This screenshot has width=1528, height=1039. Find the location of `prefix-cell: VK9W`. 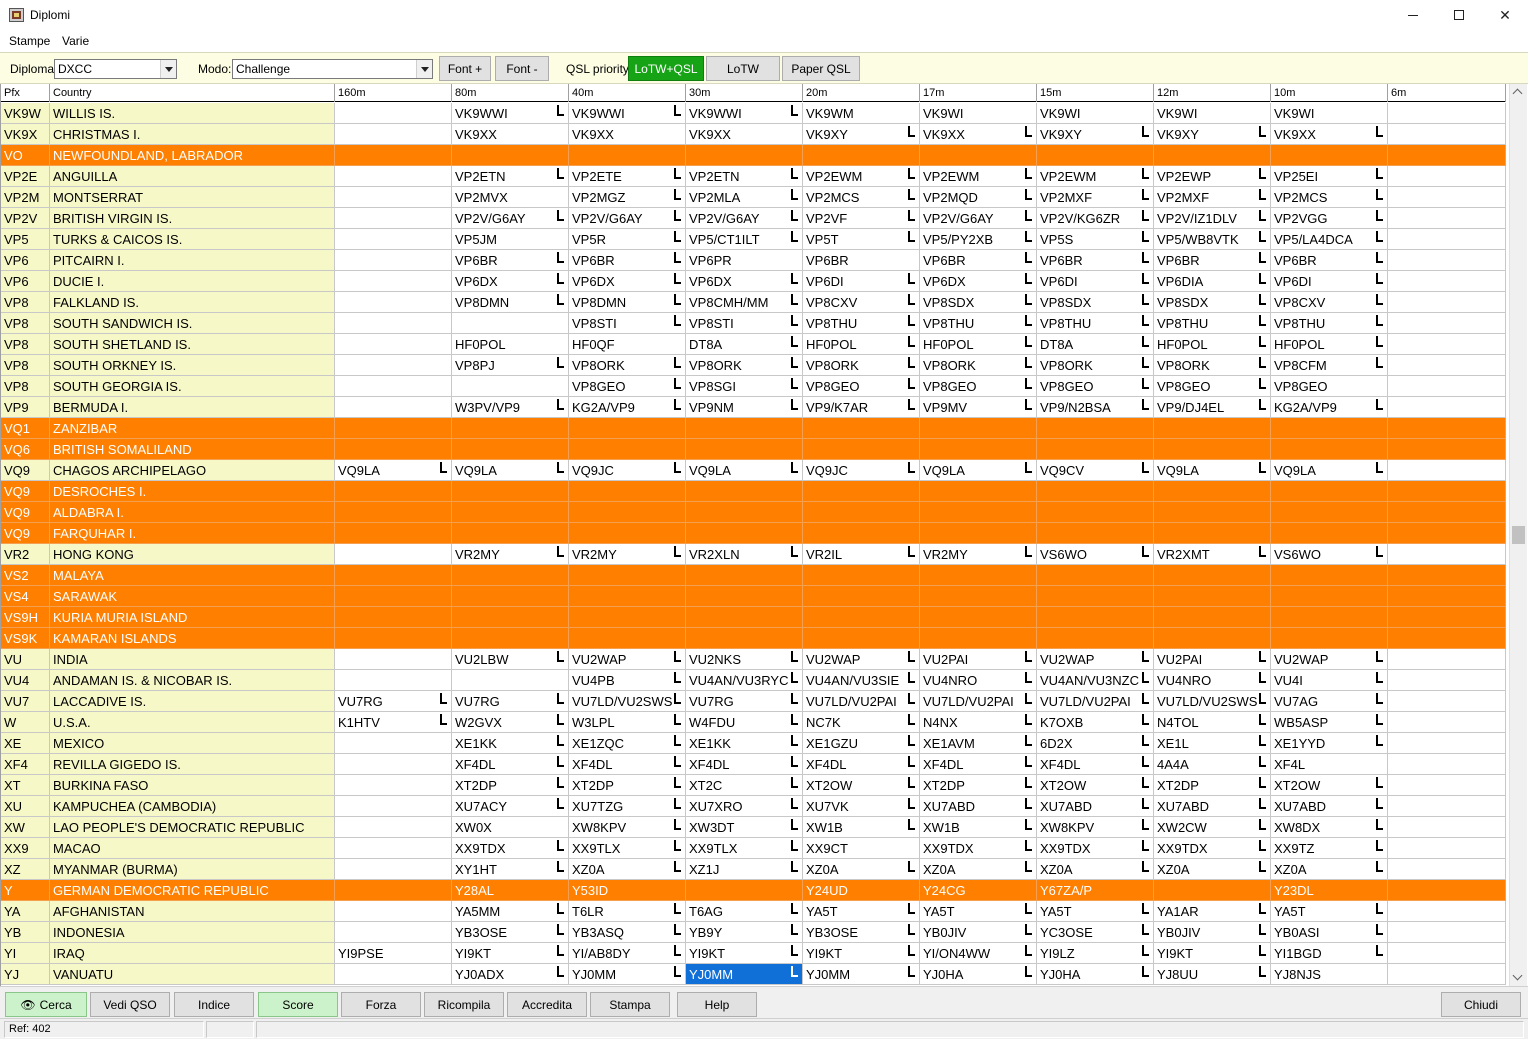

prefix-cell: VK9W is located at coordinates (25, 113).